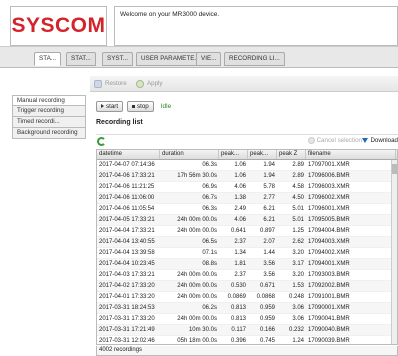 Image resolution: width=398 pixels, height=356 pixels. What do you see at coordinates (49, 133) in the screenshot?
I see `sidebar-item-background-recording: Background recording` at bounding box center [49, 133].